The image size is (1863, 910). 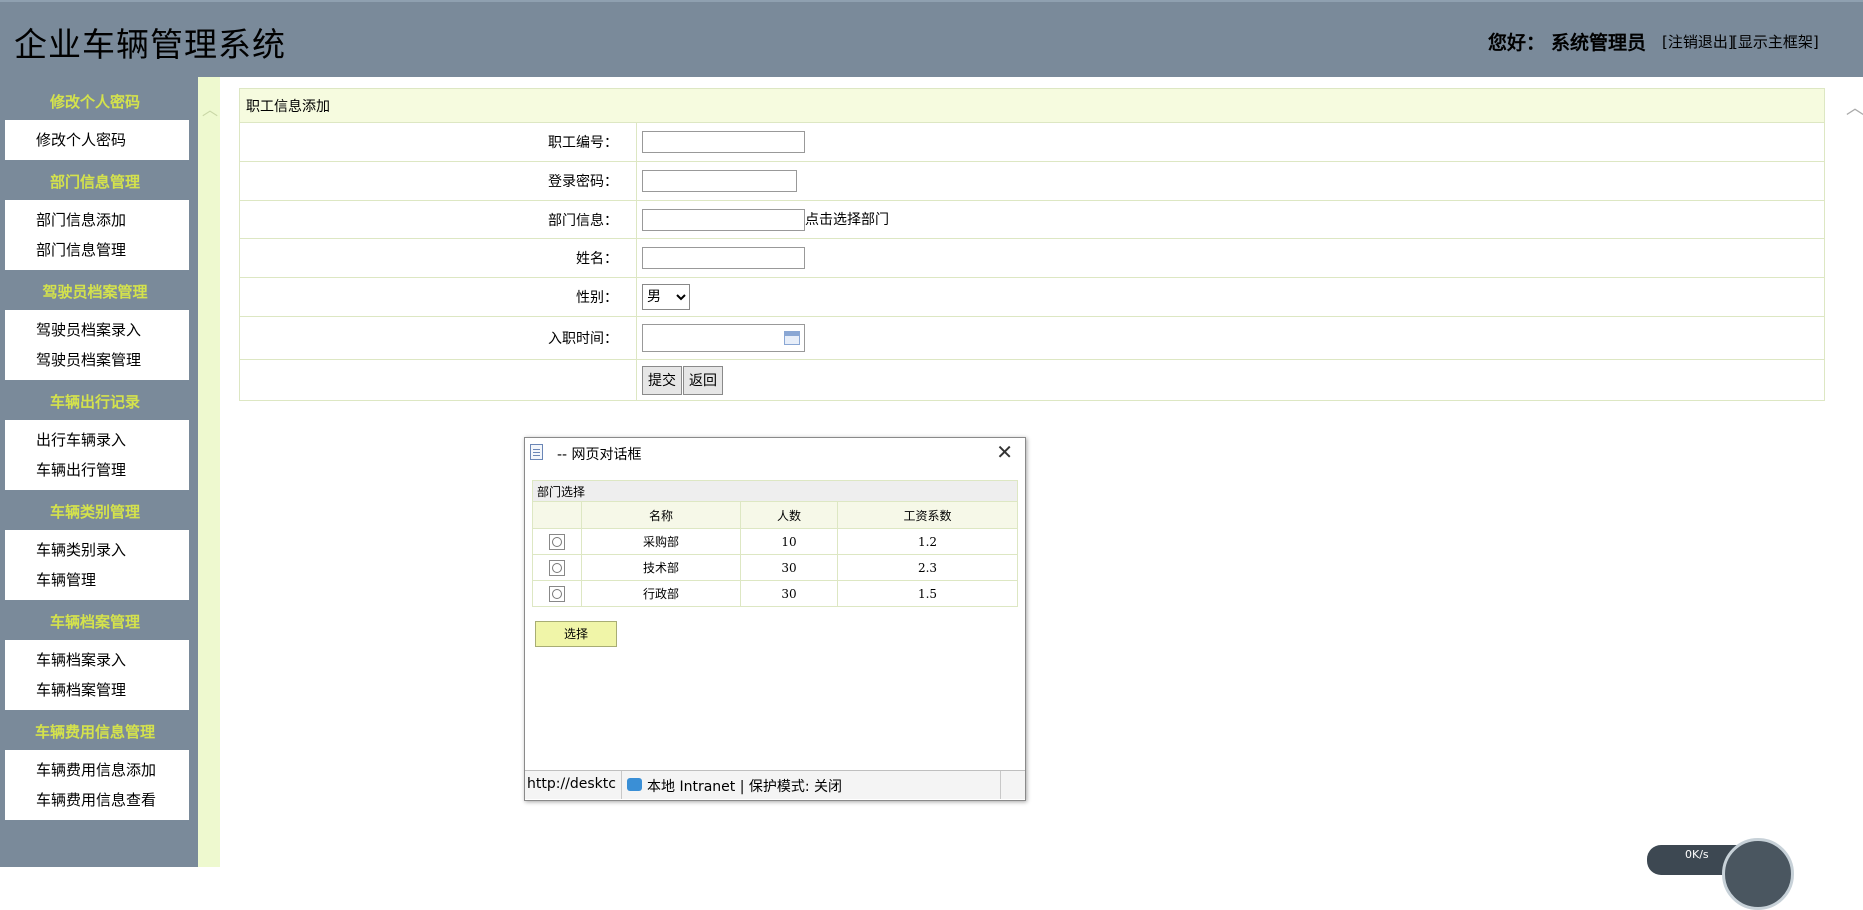 What do you see at coordinates (209, 472) in the screenshot?
I see `frame-divider` at bounding box center [209, 472].